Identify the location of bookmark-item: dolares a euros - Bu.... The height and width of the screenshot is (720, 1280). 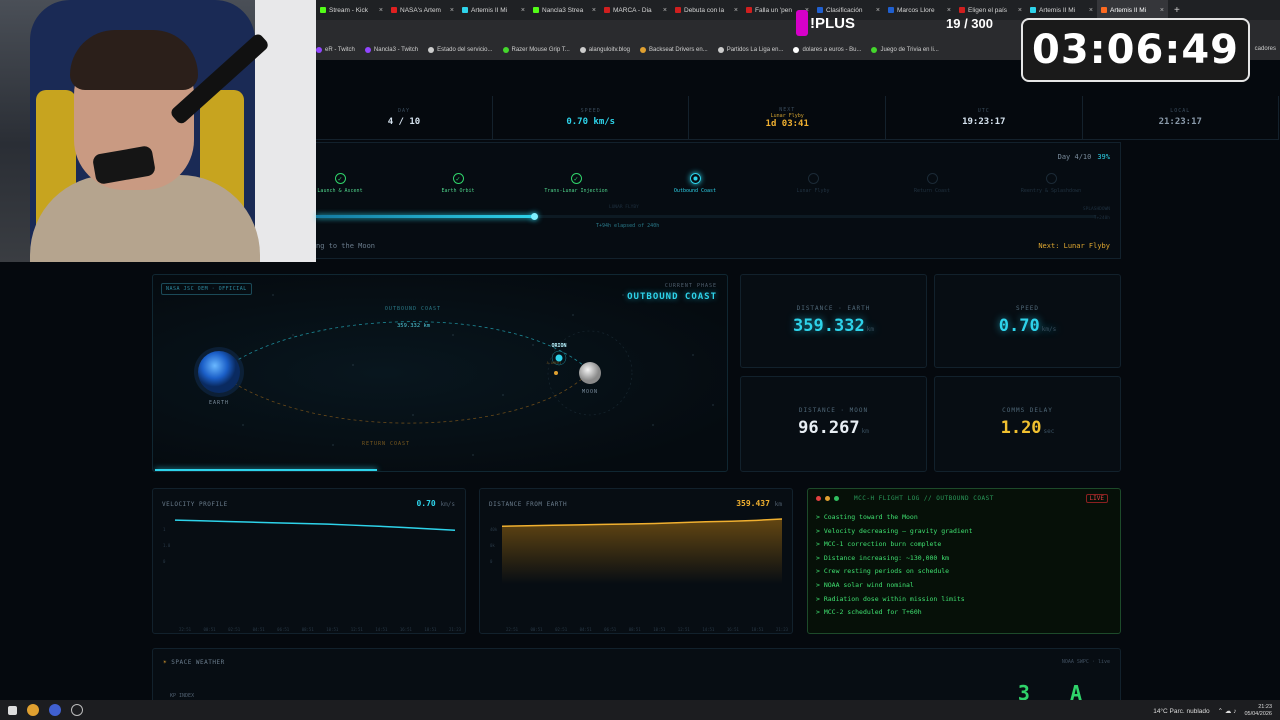
(827, 50).